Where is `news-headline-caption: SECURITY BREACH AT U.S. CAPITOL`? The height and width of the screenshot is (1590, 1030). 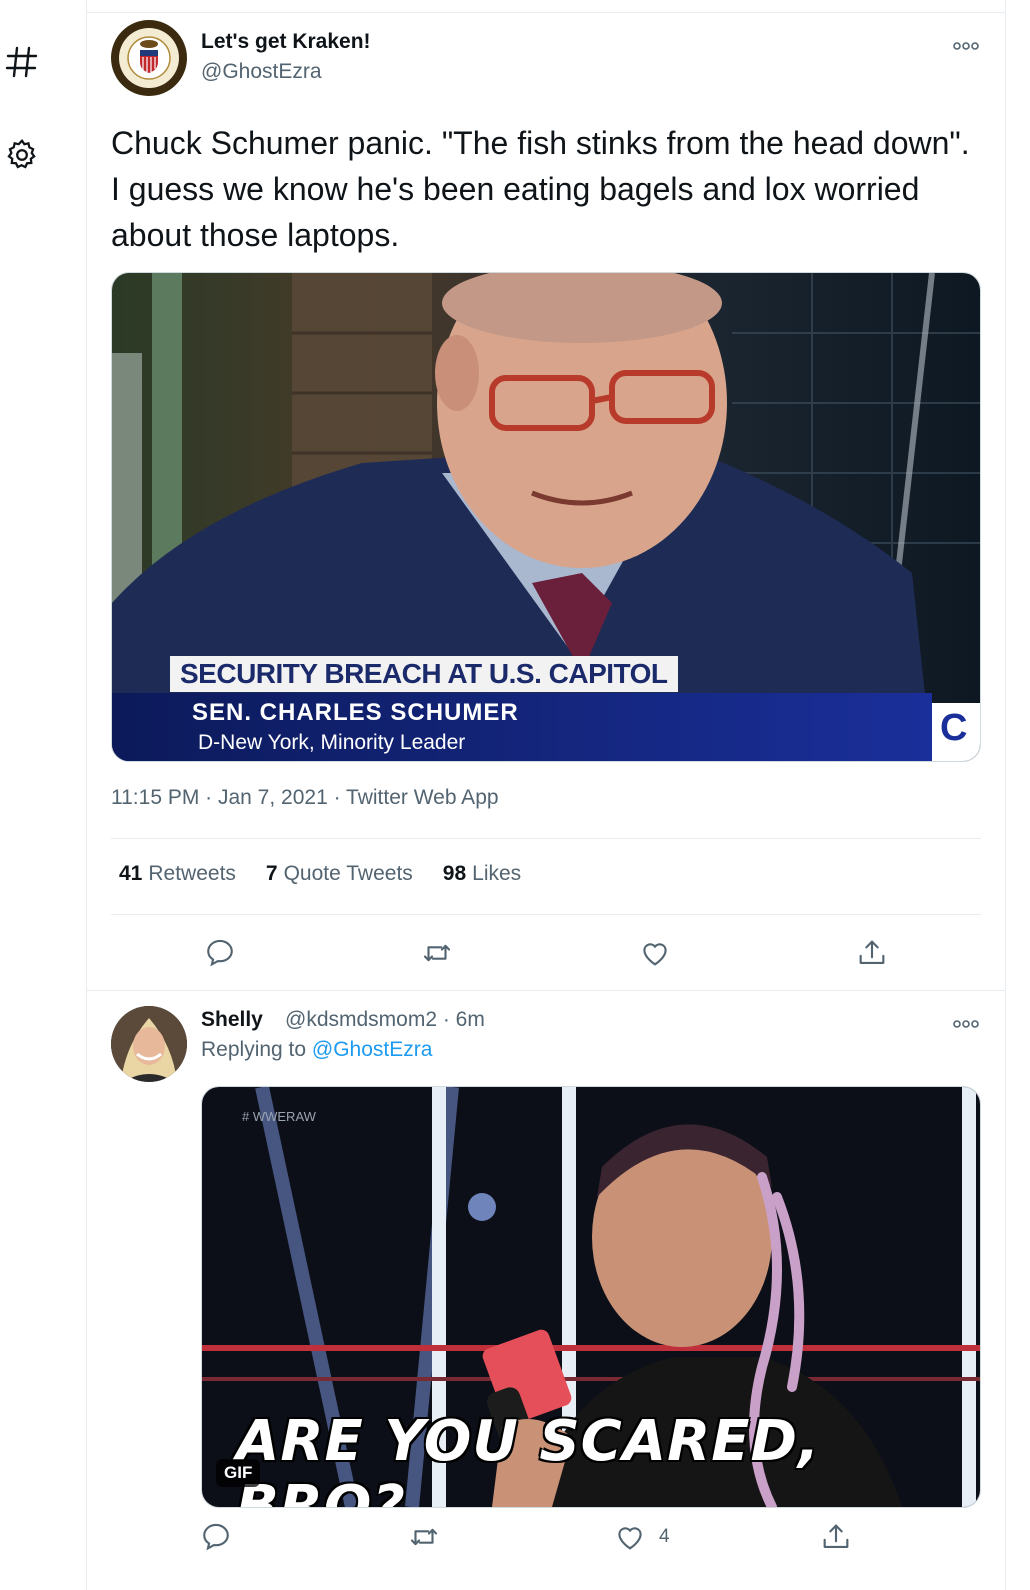
news-headline-caption: SECURITY BREACH AT U.S. CAPITOL is located at coordinates (424, 674).